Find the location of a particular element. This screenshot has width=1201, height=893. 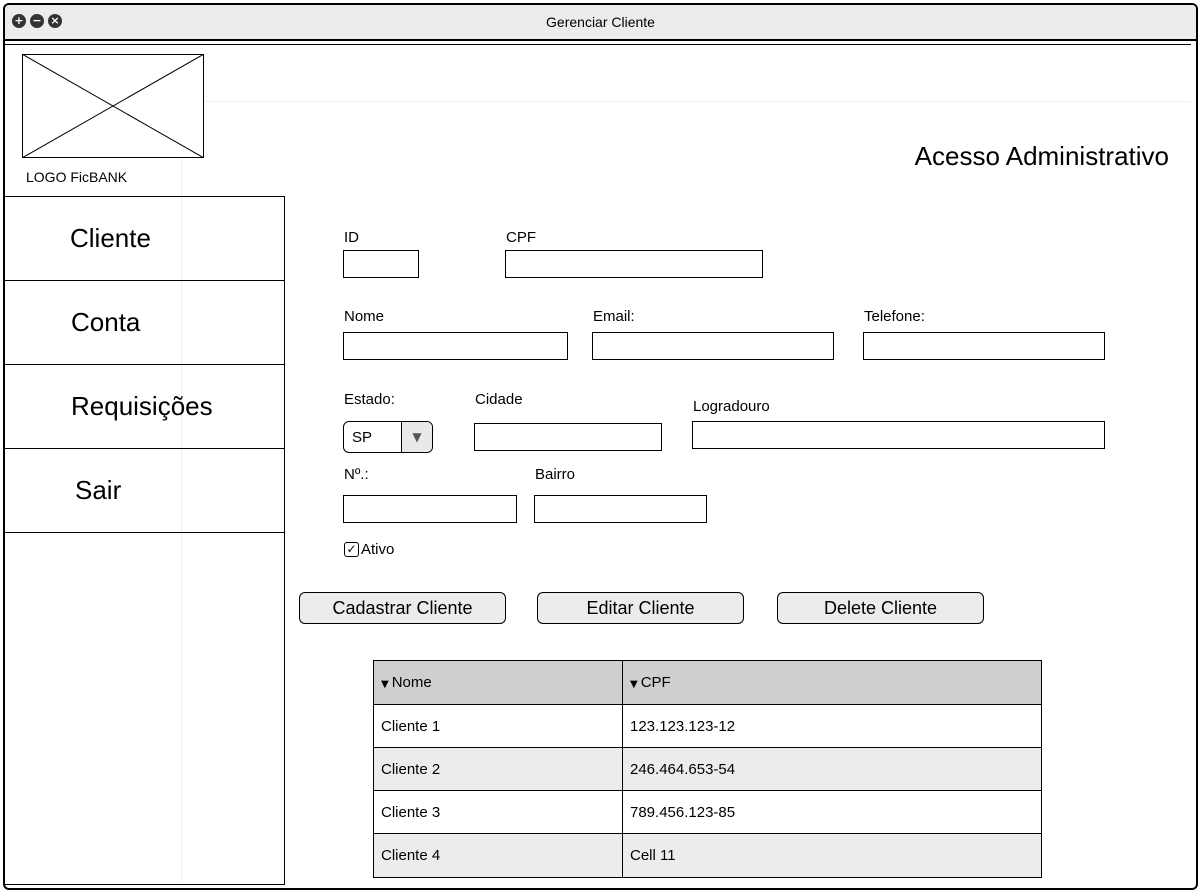

estado-selected-value: SP is located at coordinates (362, 437).